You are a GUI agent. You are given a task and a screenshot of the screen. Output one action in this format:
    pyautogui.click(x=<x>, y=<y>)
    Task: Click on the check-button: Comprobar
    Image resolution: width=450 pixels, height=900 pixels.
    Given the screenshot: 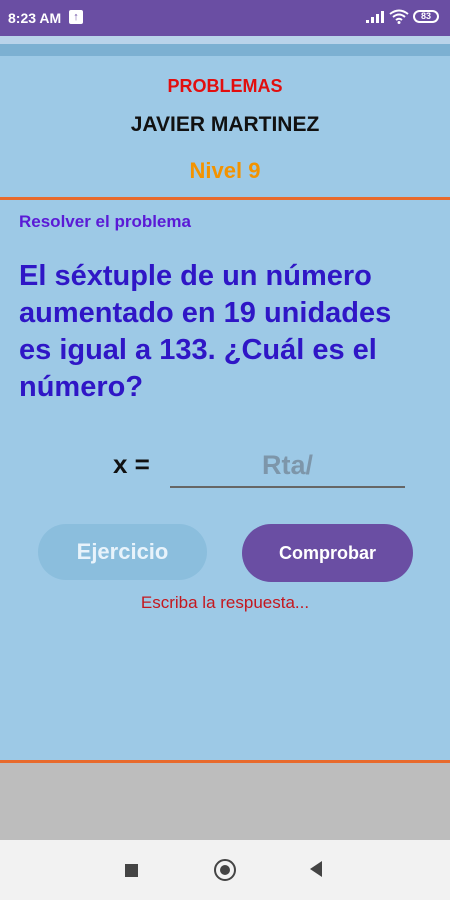 What is the action you would take?
    pyautogui.click(x=327, y=553)
    